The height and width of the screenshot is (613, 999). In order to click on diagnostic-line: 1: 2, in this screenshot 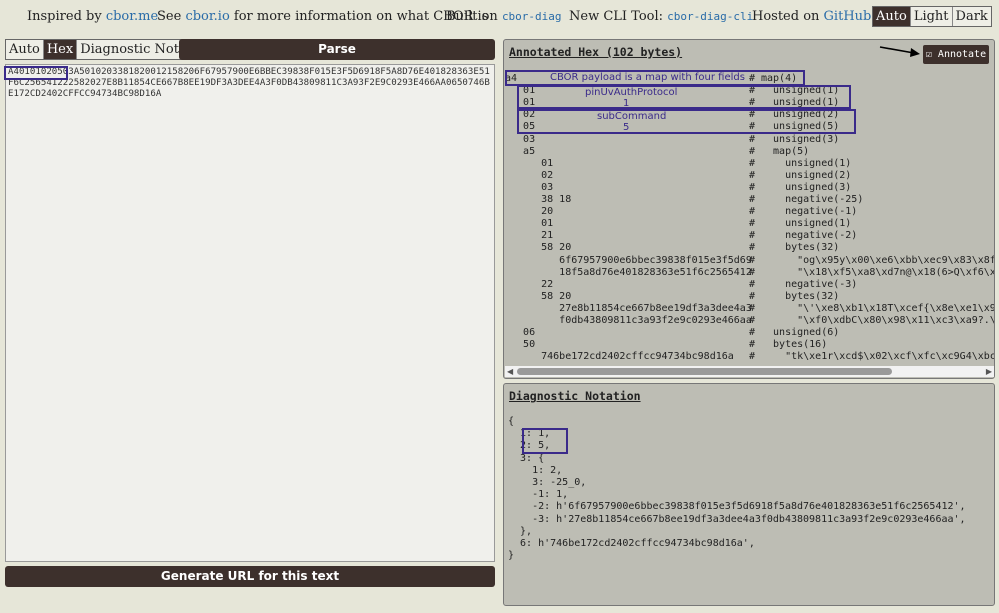, I will do `click(535, 470)`.